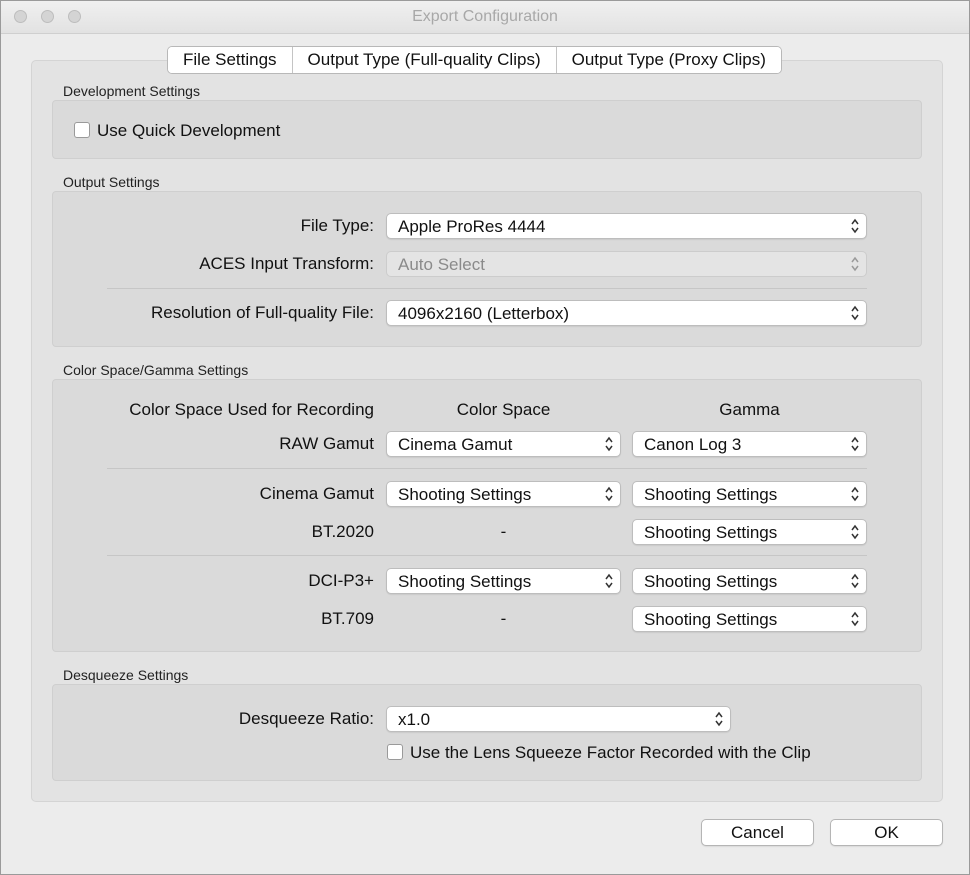 The height and width of the screenshot is (875, 970). I want to click on raw-gamut-color-space-select: Cinema Gamut, so click(503, 444).